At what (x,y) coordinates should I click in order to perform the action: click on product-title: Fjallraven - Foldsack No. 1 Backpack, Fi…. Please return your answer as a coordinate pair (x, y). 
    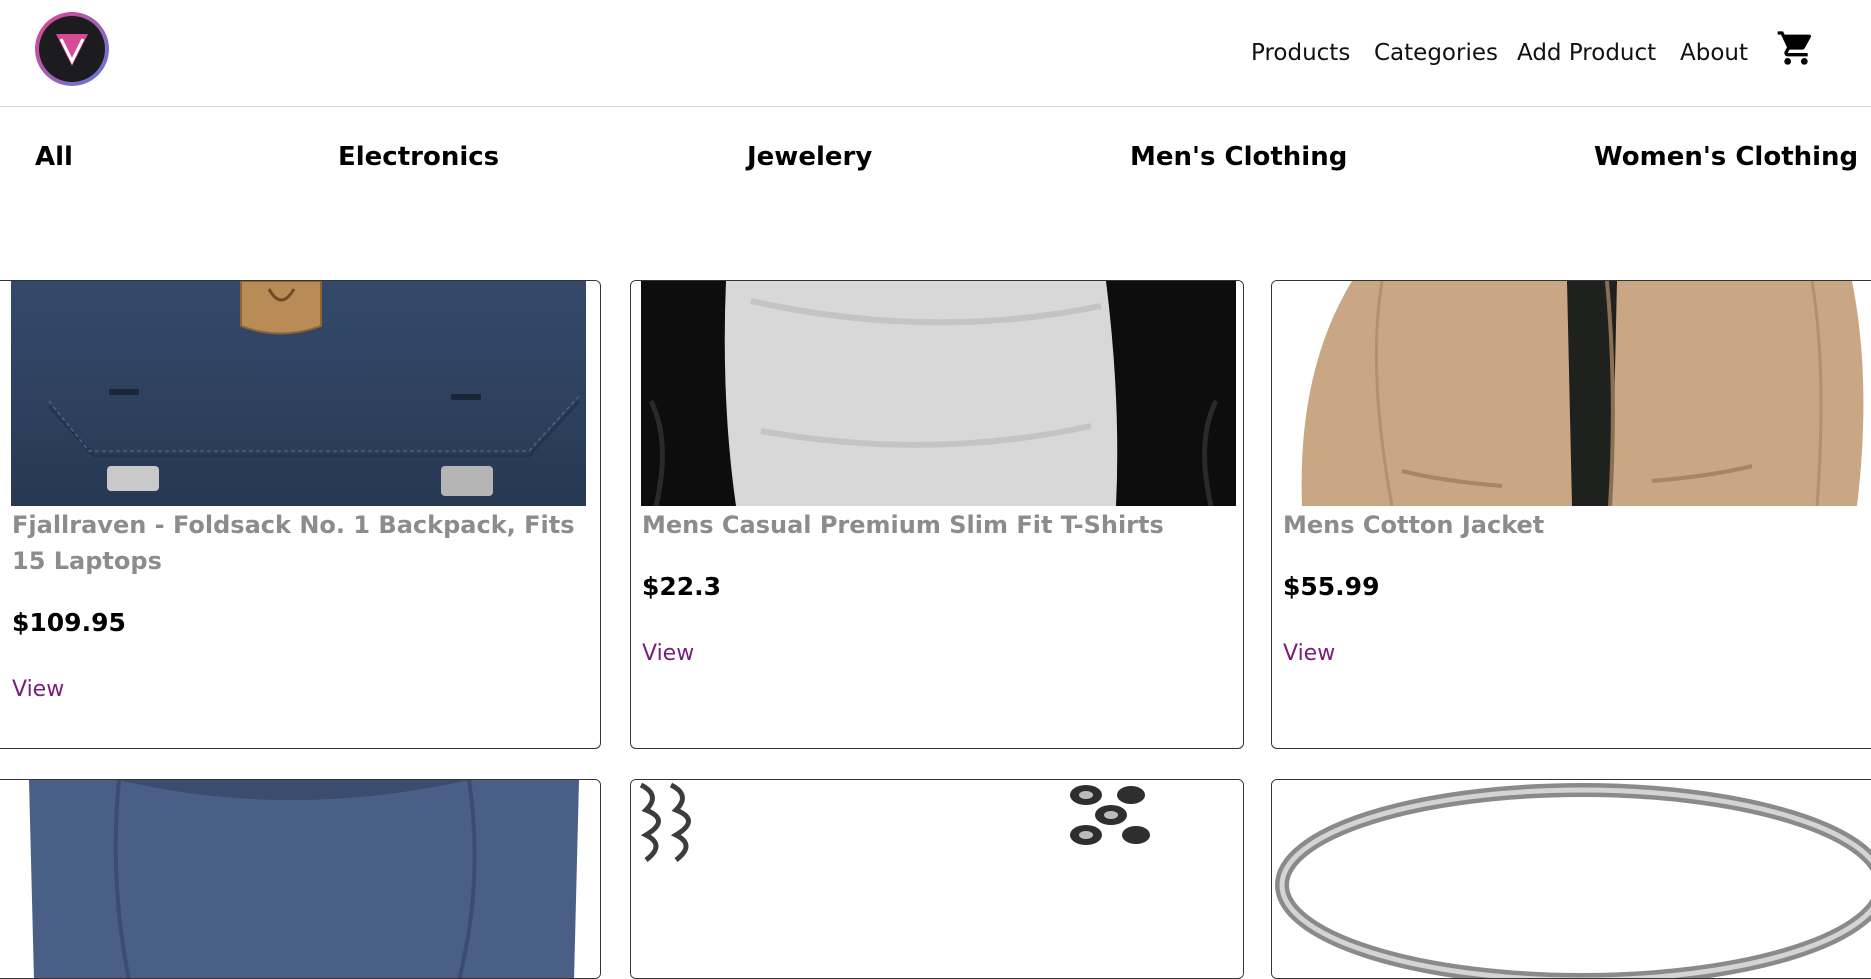
    Looking at the image, I should click on (293, 543).